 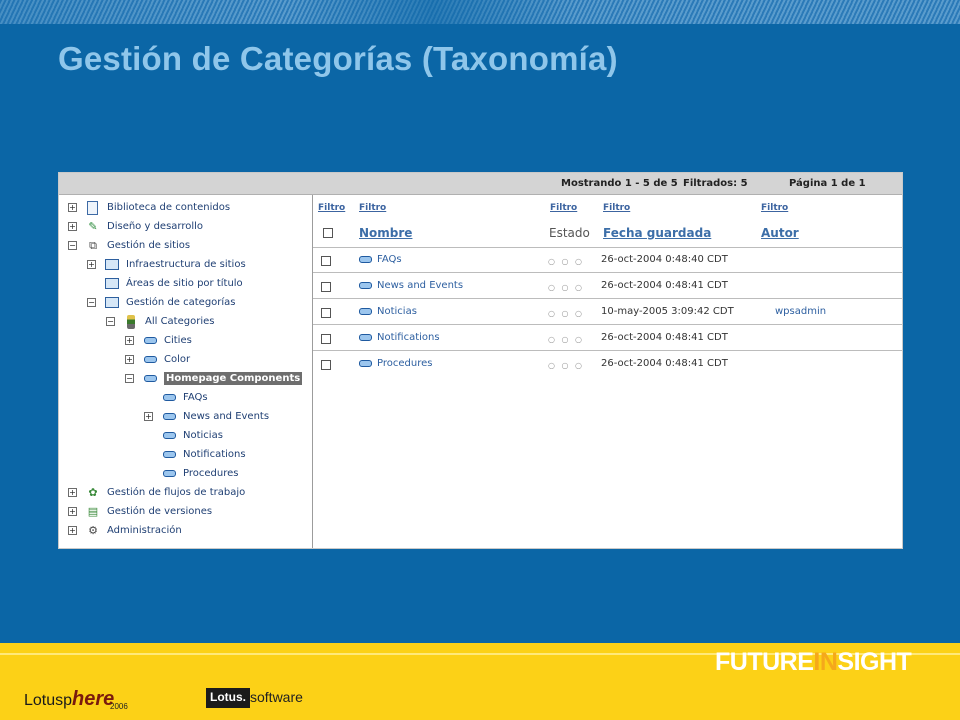 What do you see at coordinates (563, 208) in the screenshot?
I see `filter-link-status: Filtro` at bounding box center [563, 208].